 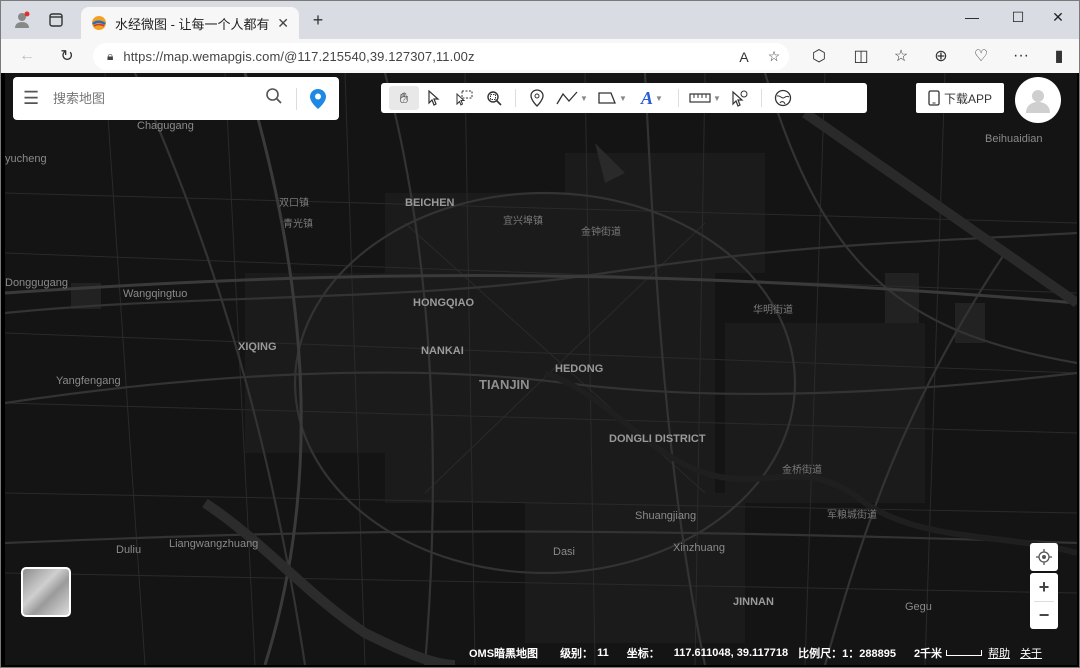 What do you see at coordinates (699, 548) in the screenshot?
I see `map-label-xinzhuang: Xinzhuang` at bounding box center [699, 548].